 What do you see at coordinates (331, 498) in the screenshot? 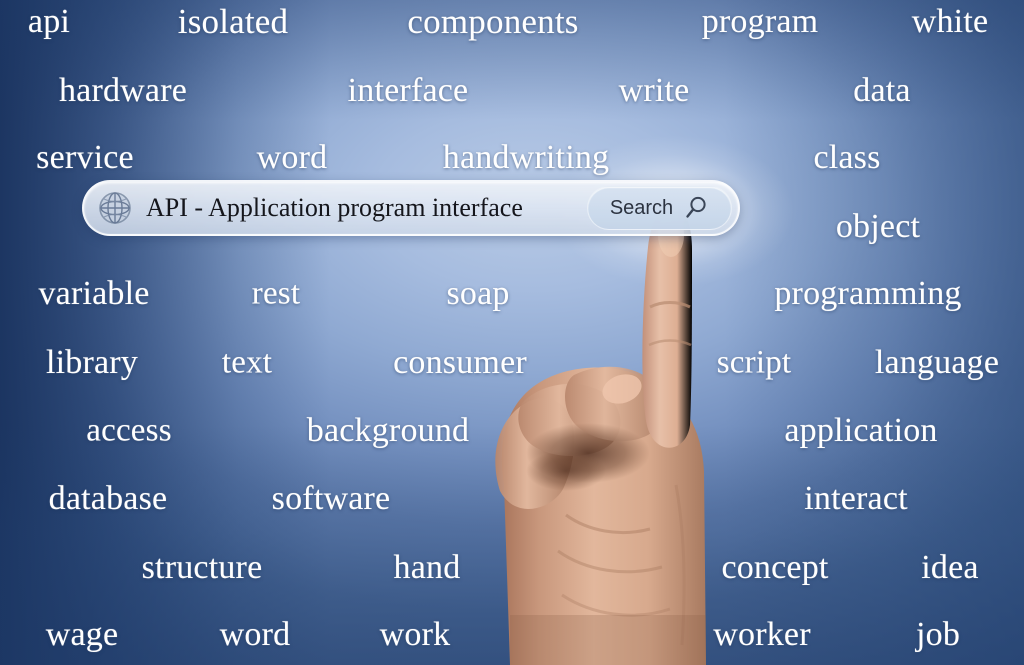
I see `word-cloud-item: software` at bounding box center [331, 498].